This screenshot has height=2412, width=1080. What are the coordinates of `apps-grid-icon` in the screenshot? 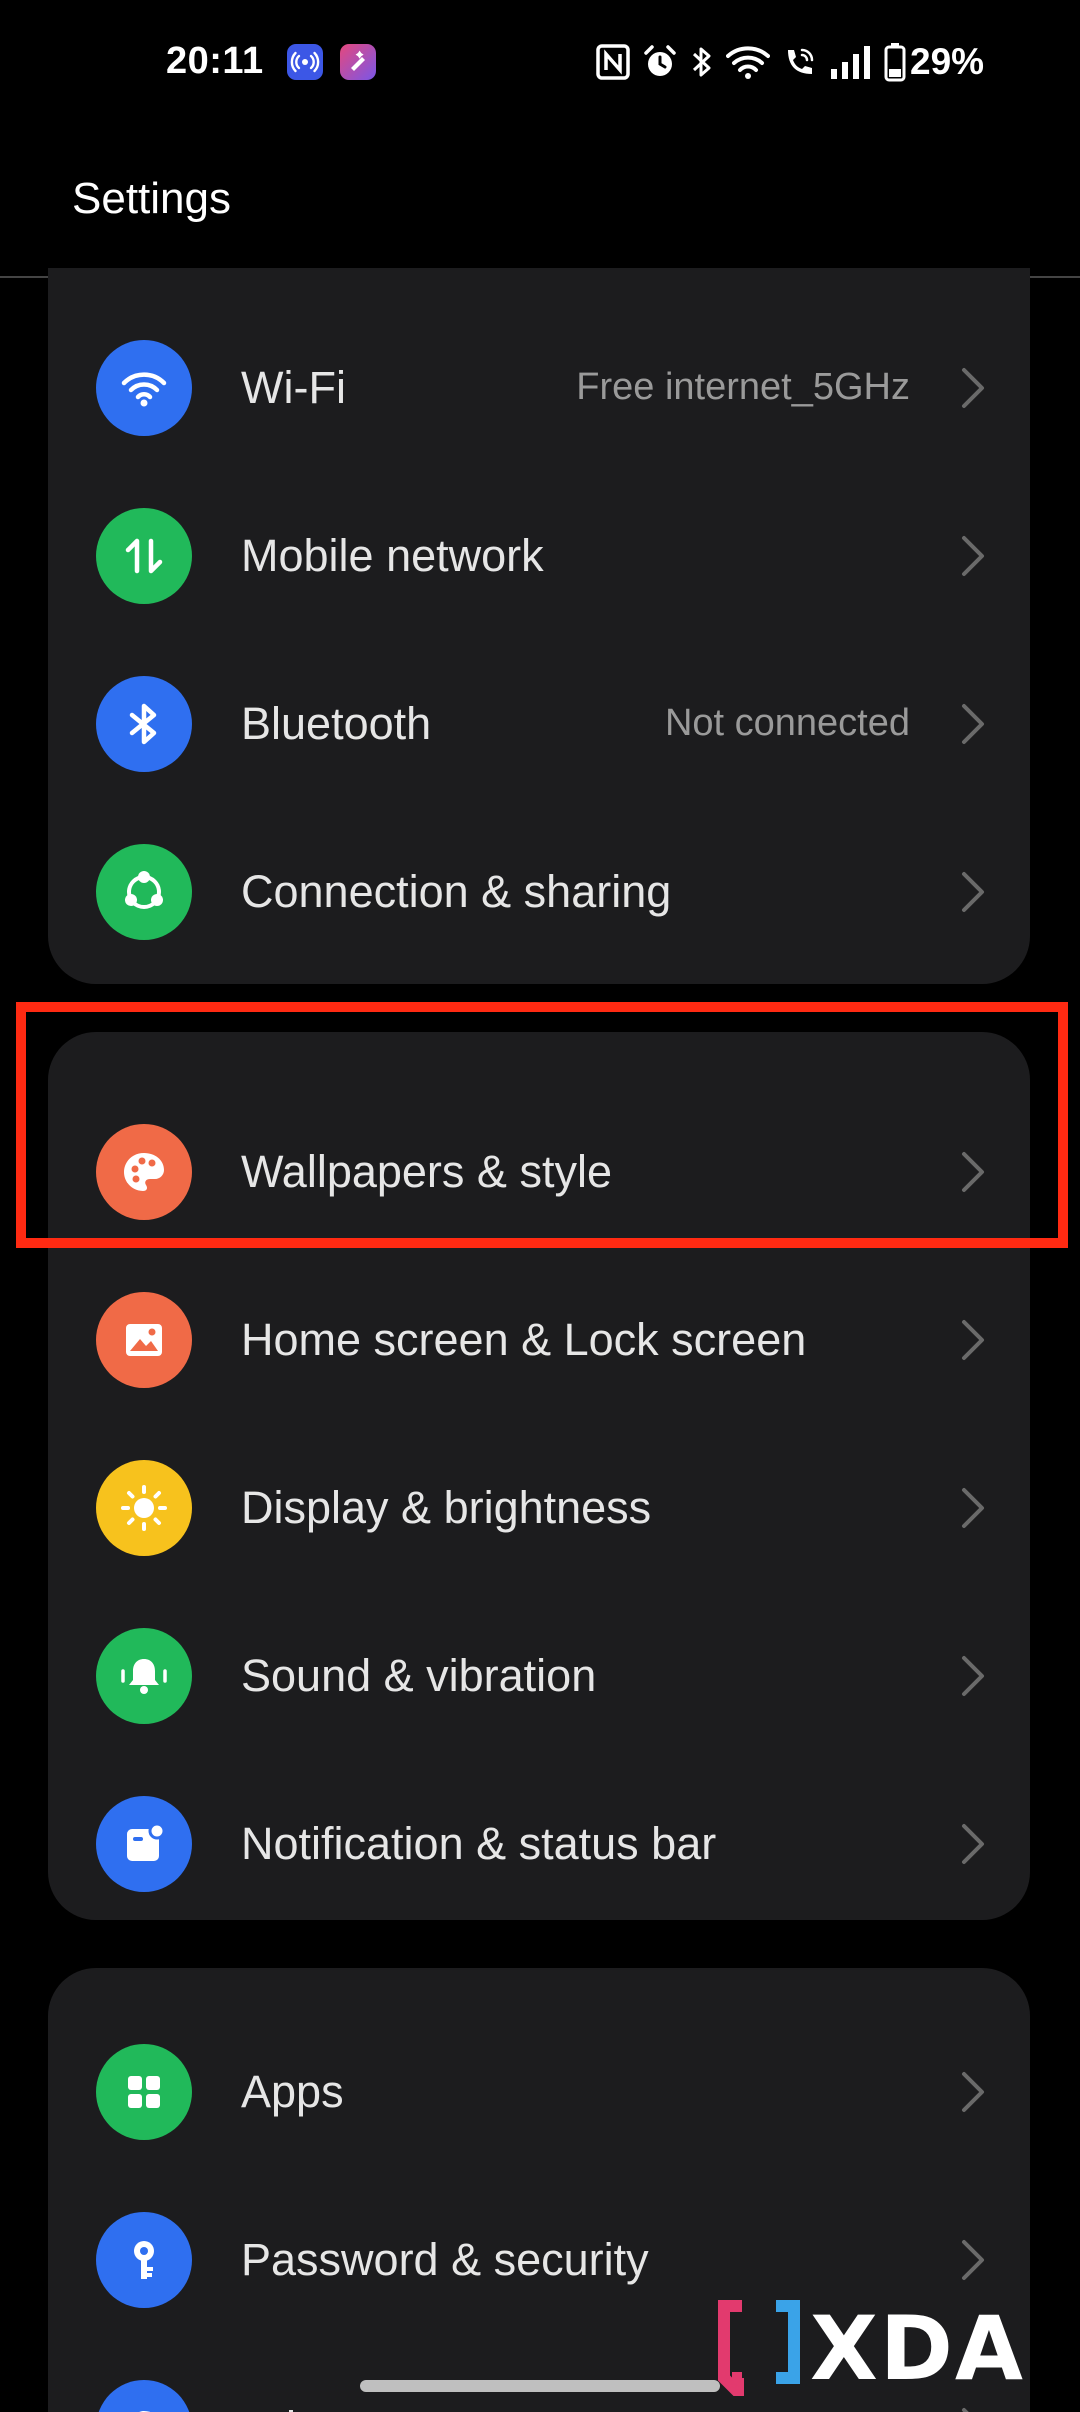 It's located at (144, 2092).